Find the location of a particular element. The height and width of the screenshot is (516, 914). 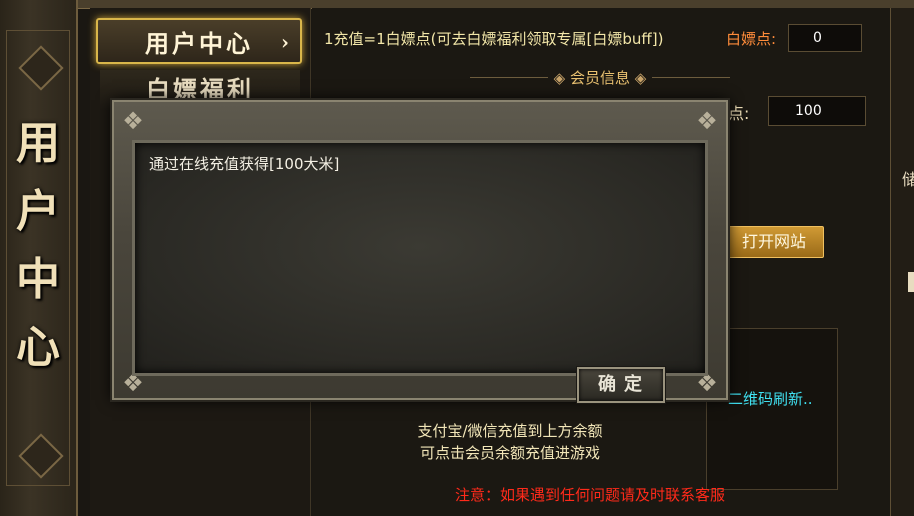

vertical-title-char: 心 is located at coordinates (38, 347).